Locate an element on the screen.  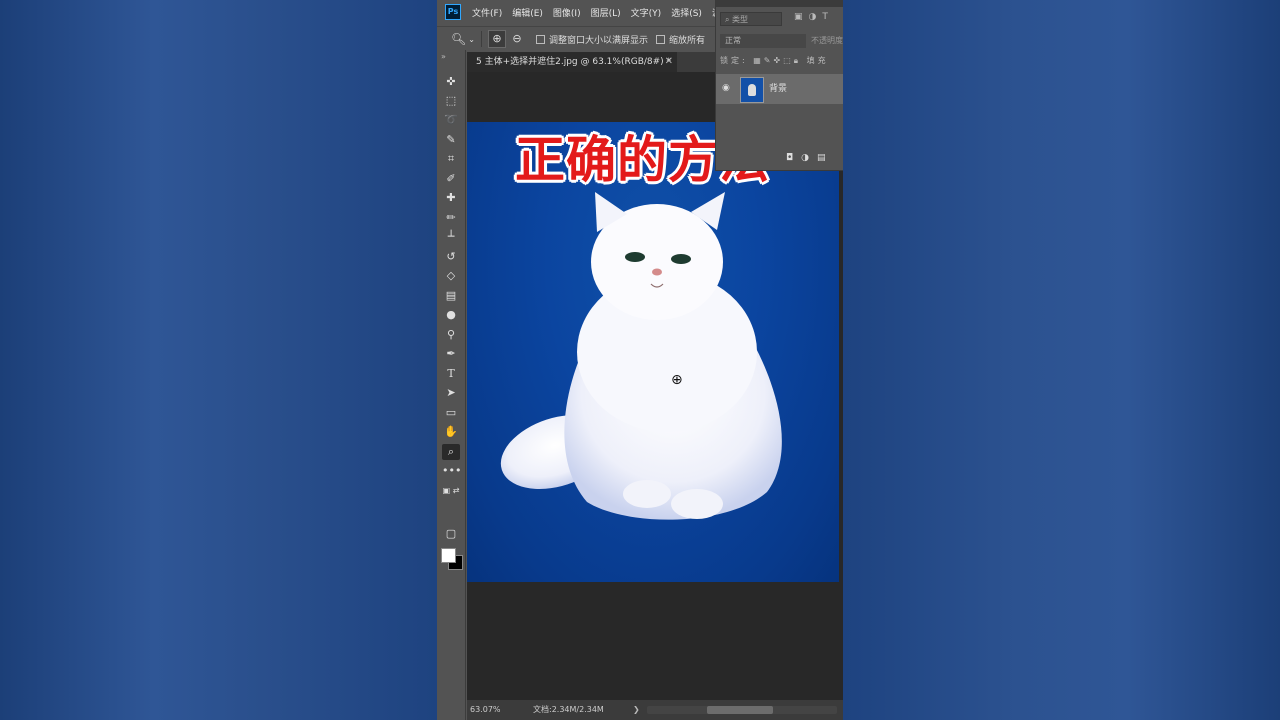
horizontal-scrollbar is located at coordinates (742, 710).